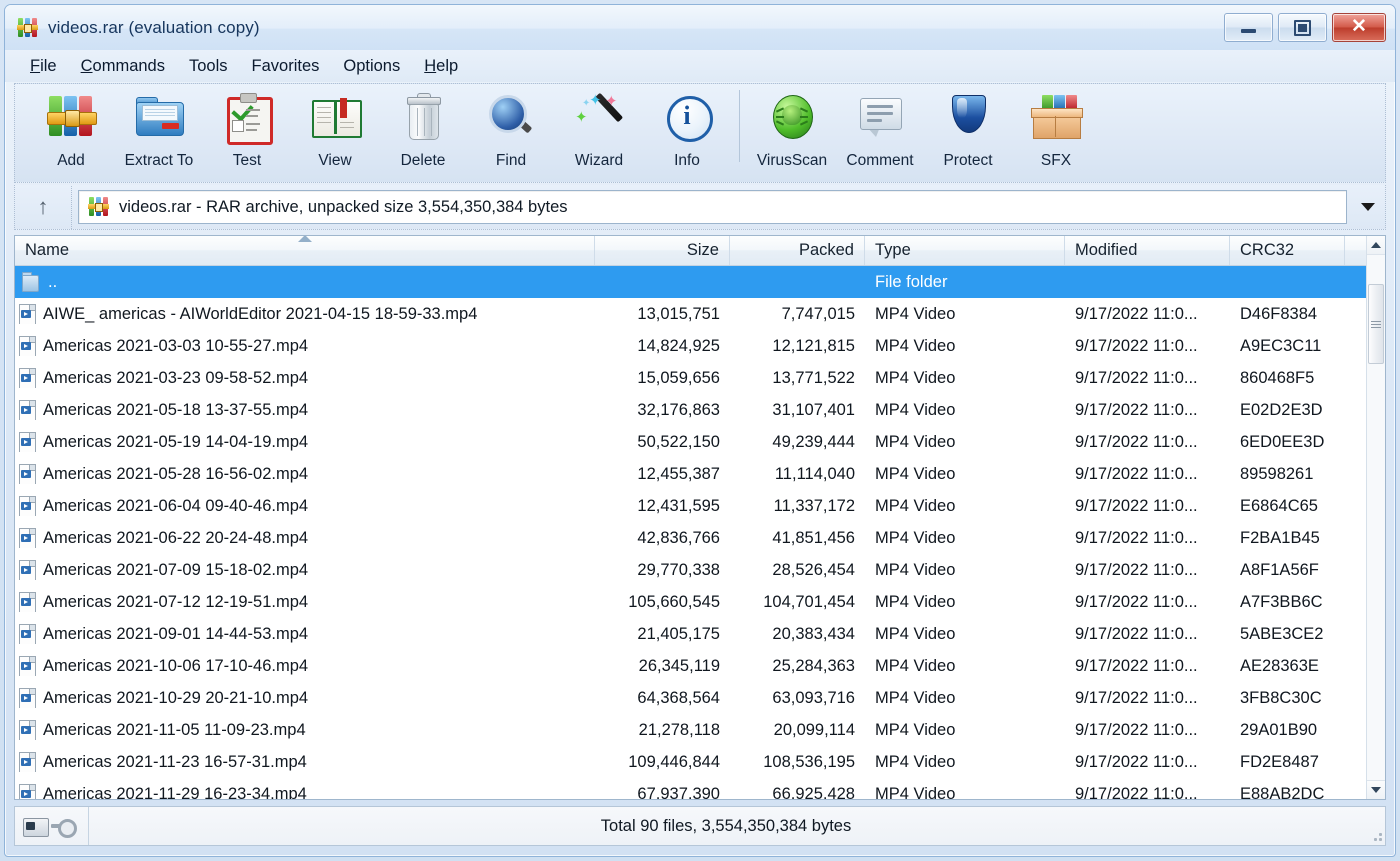  I want to click on scroll-down-button, so click(1376, 789).